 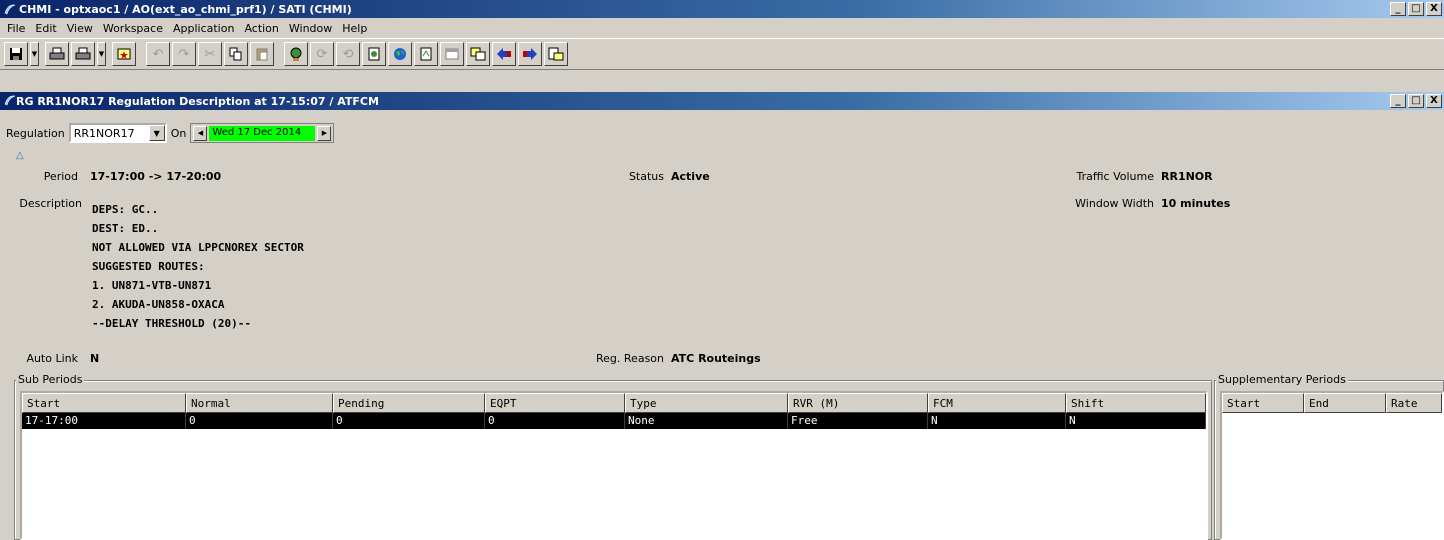 What do you see at coordinates (452, 54) in the screenshot?
I see `window-icon` at bounding box center [452, 54].